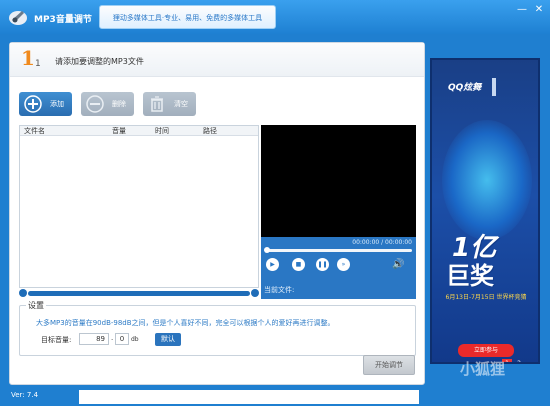 The image size is (550, 406). I want to click on app-title: MP3音量调节, so click(63, 20).